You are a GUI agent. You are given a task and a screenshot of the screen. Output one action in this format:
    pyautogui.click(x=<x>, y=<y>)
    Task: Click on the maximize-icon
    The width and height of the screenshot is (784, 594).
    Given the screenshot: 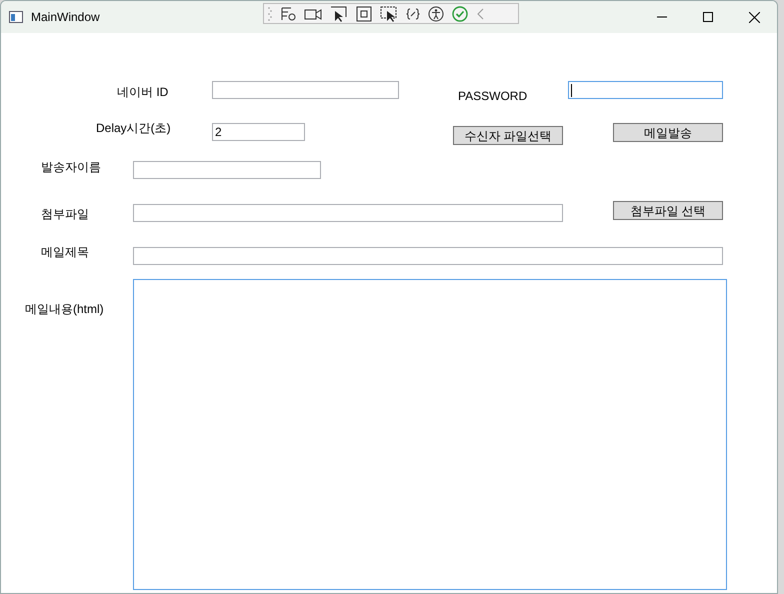 What is the action you would take?
    pyautogui.click(x=708, y=17)
    